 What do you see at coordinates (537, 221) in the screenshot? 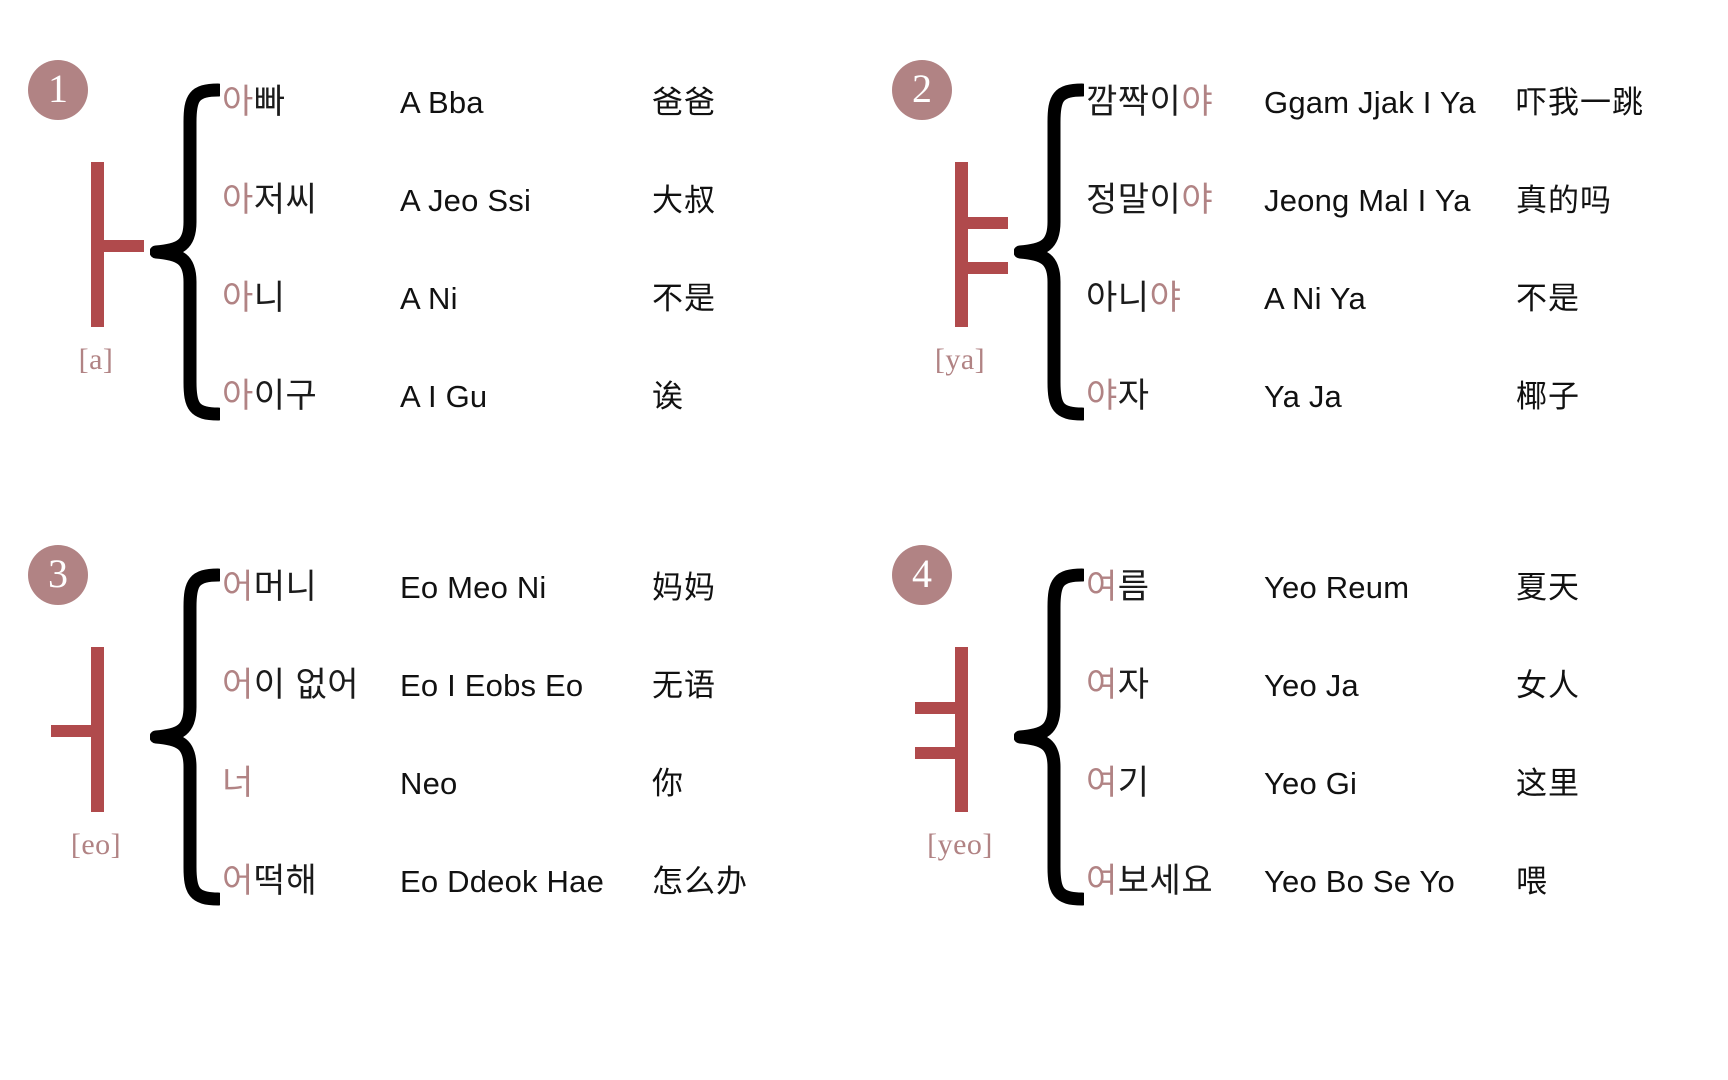
I see `example-word-row: 아저씨 A Jeo Ssi 大叔` at bounding box center [537, 221].